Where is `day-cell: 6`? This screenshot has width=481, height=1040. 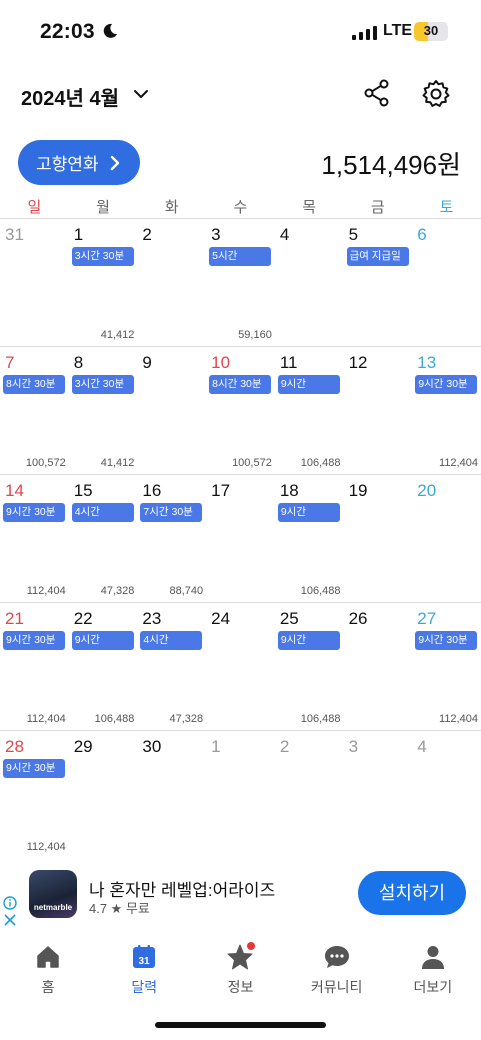 day-cell: 6 is located at coordinates (446, 282).